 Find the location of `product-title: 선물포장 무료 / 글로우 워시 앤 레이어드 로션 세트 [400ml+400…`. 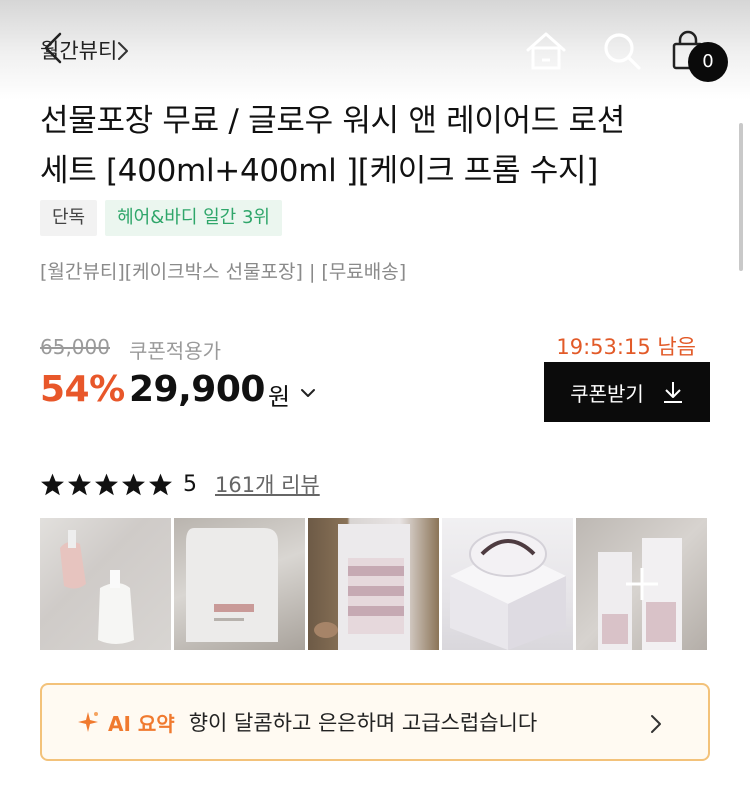

product-title: 선물포장 무료 / 글로우 워시 앤 레이어드 로션 세트 [400ml+400… is located at coordinates (380, 146).